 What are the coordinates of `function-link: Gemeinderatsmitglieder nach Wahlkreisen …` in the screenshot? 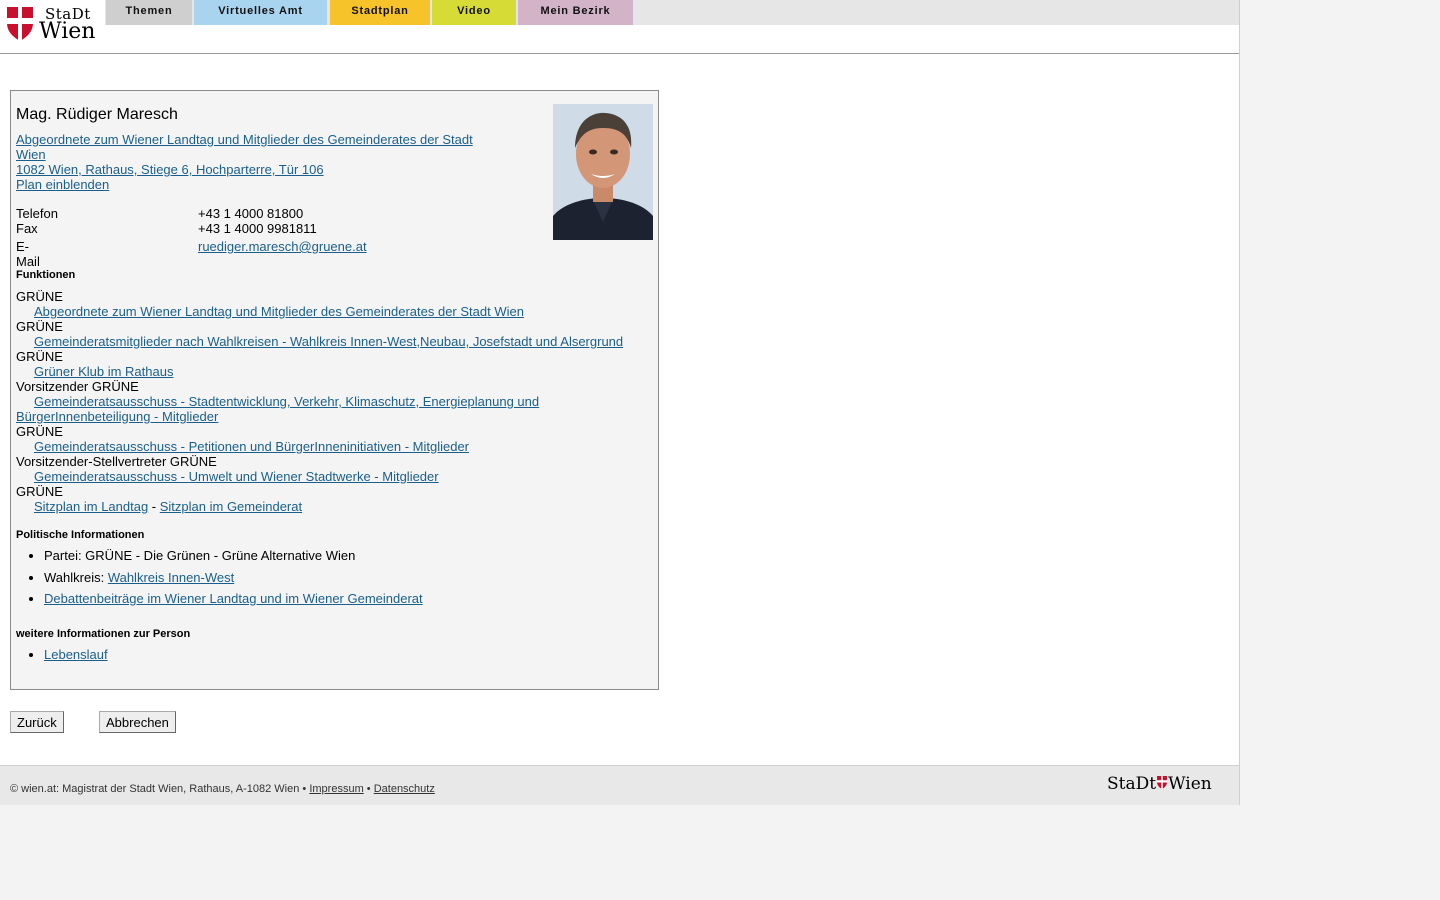 It's located at (331, 341).